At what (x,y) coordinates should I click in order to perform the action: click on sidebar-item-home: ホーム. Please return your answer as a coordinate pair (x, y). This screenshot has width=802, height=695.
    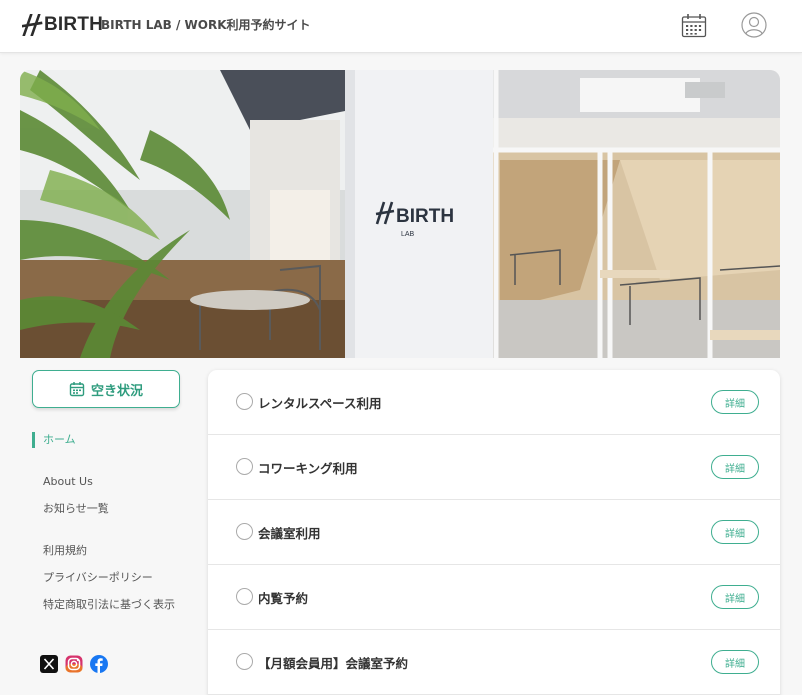
    Looking at the image, I should click on (54, 440).